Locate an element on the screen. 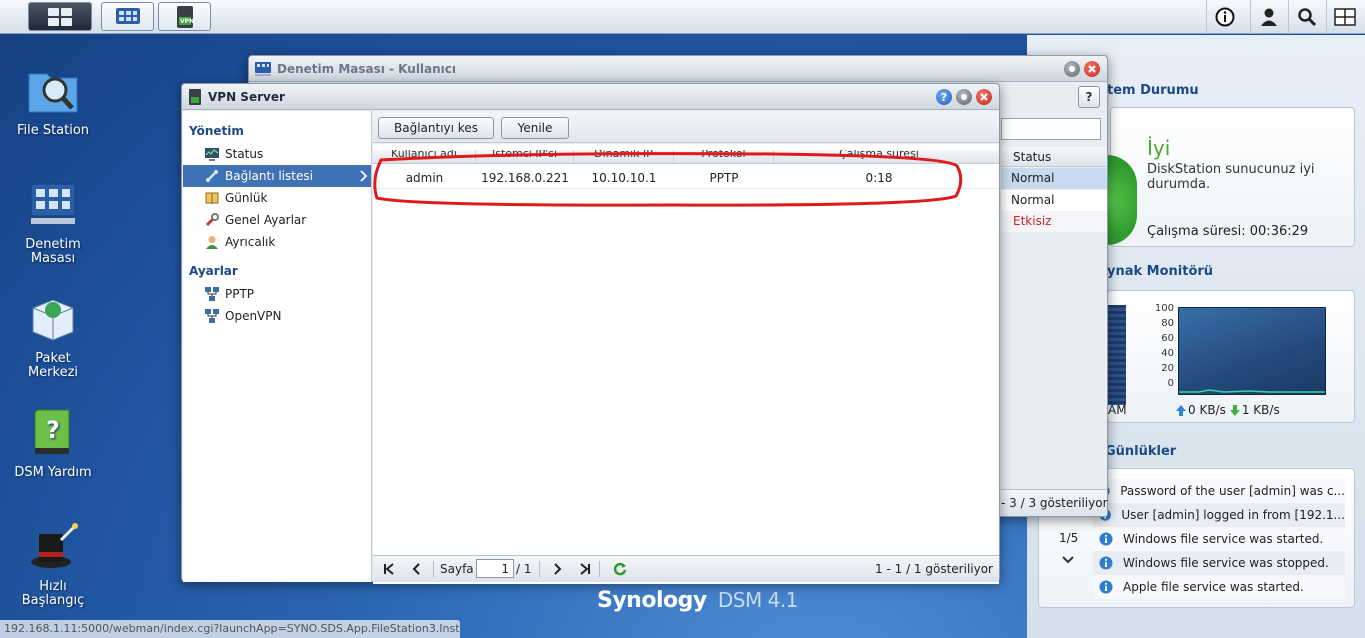 The image size is (1365, 638). connection-plug-icon is located at coordinates (212, 176).